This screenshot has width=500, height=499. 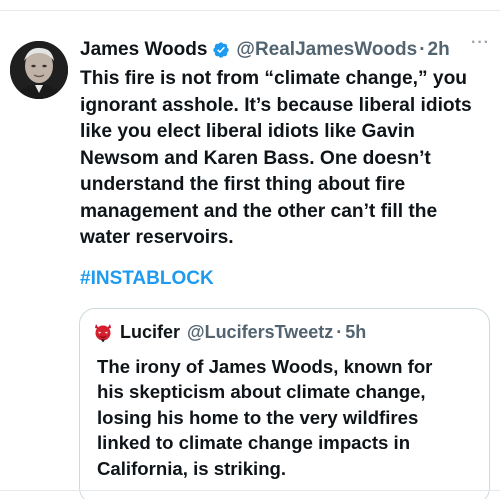 I want to click on tweet-header: James Woods @RealJamesWoods · 2h ···, so click(x=285, y=48).